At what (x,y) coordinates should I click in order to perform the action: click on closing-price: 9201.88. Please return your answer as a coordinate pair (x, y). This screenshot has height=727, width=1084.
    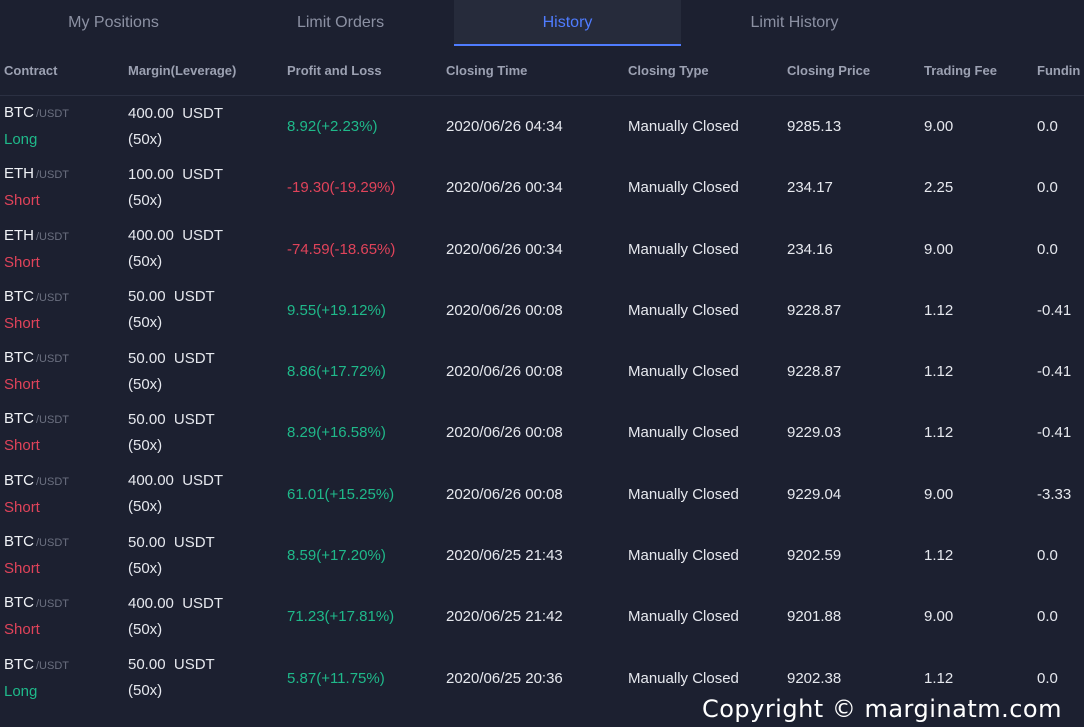
    Looking at the image, I should click on (814, 617).